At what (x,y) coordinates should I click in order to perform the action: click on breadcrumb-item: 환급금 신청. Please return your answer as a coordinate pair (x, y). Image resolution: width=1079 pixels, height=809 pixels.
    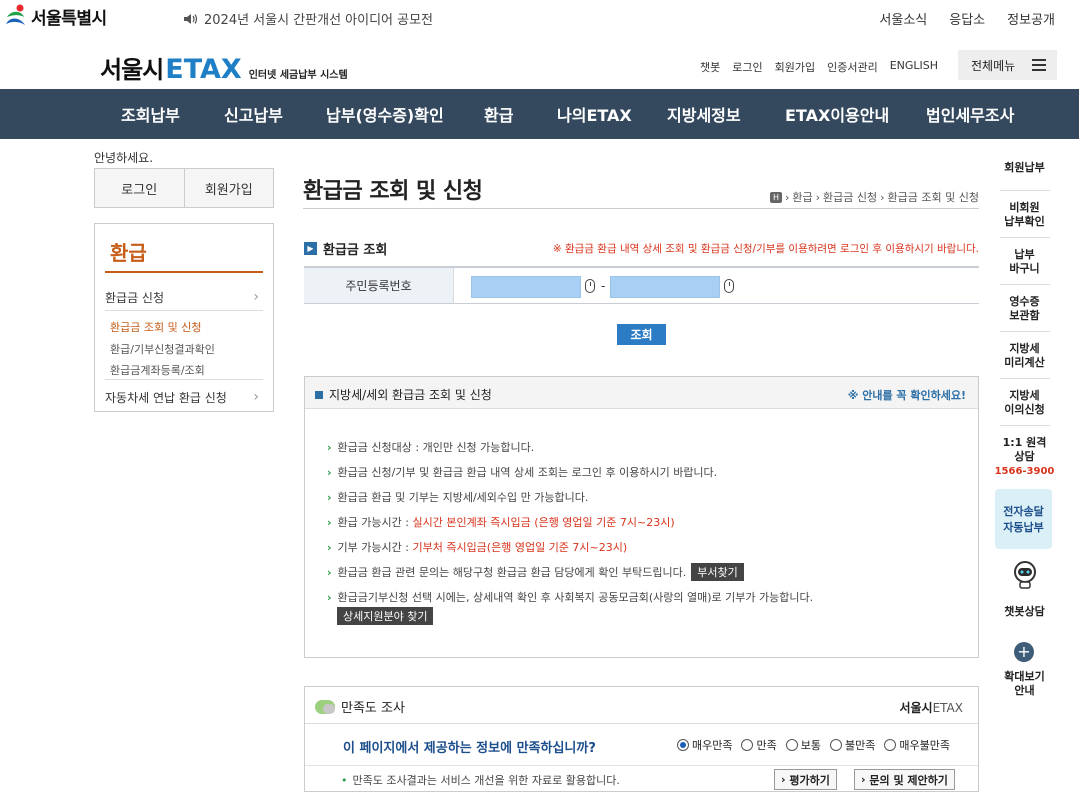
    Looking at the image, I should click on (850, 197).